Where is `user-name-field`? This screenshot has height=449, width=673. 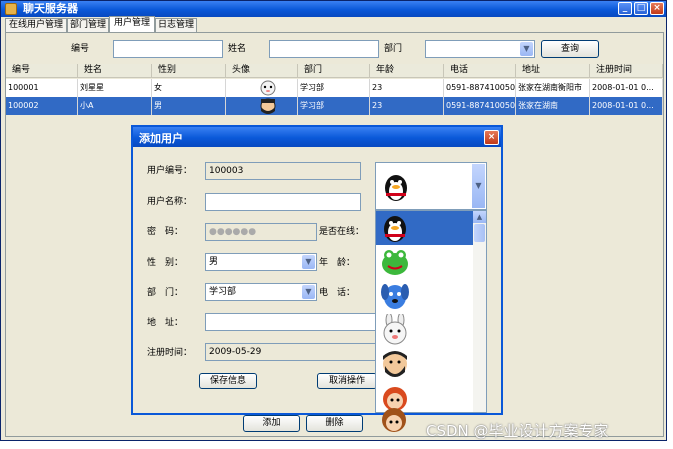
user-name-field is located at coordinates (283, 202).